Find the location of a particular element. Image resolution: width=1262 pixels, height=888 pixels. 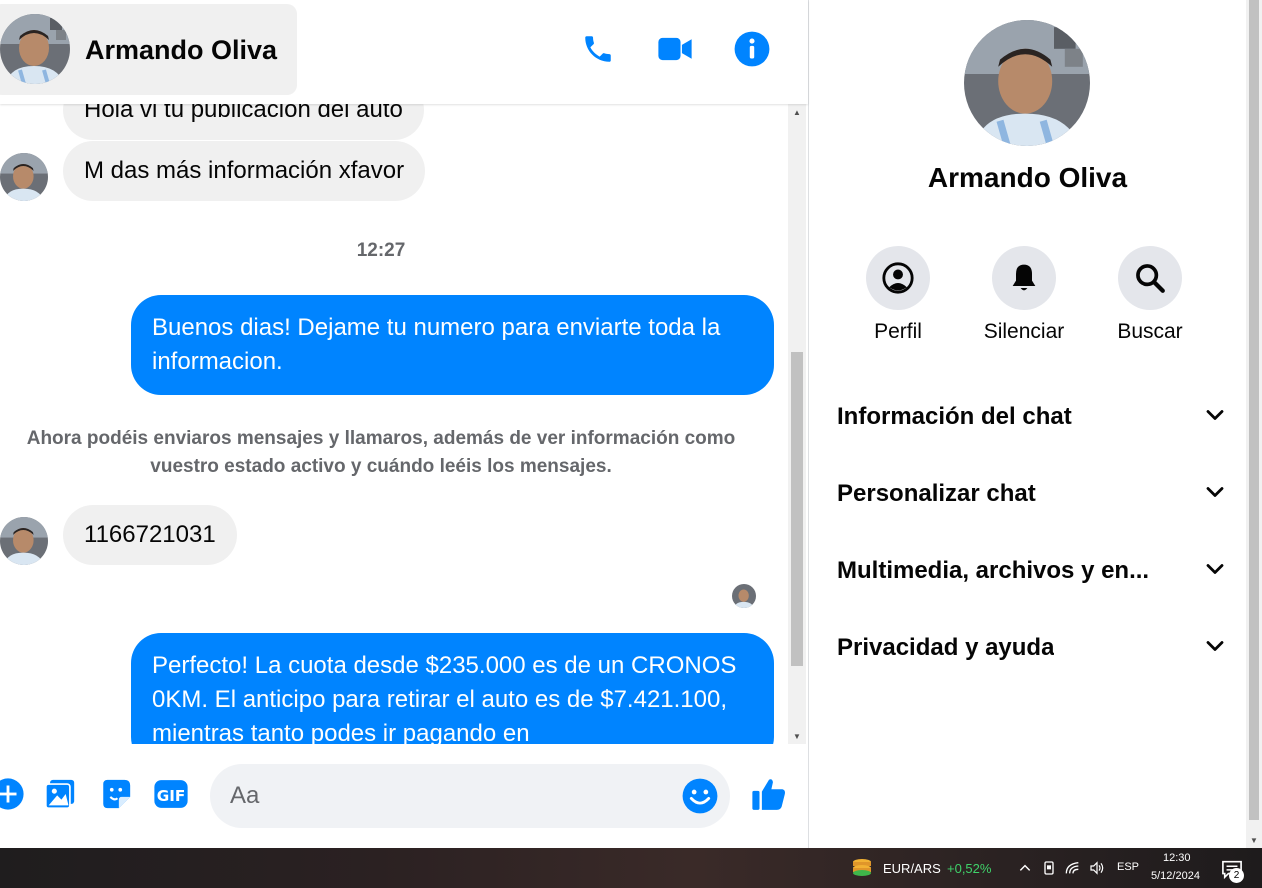

photo-gallery-icon is located at coordinates (60, 794).